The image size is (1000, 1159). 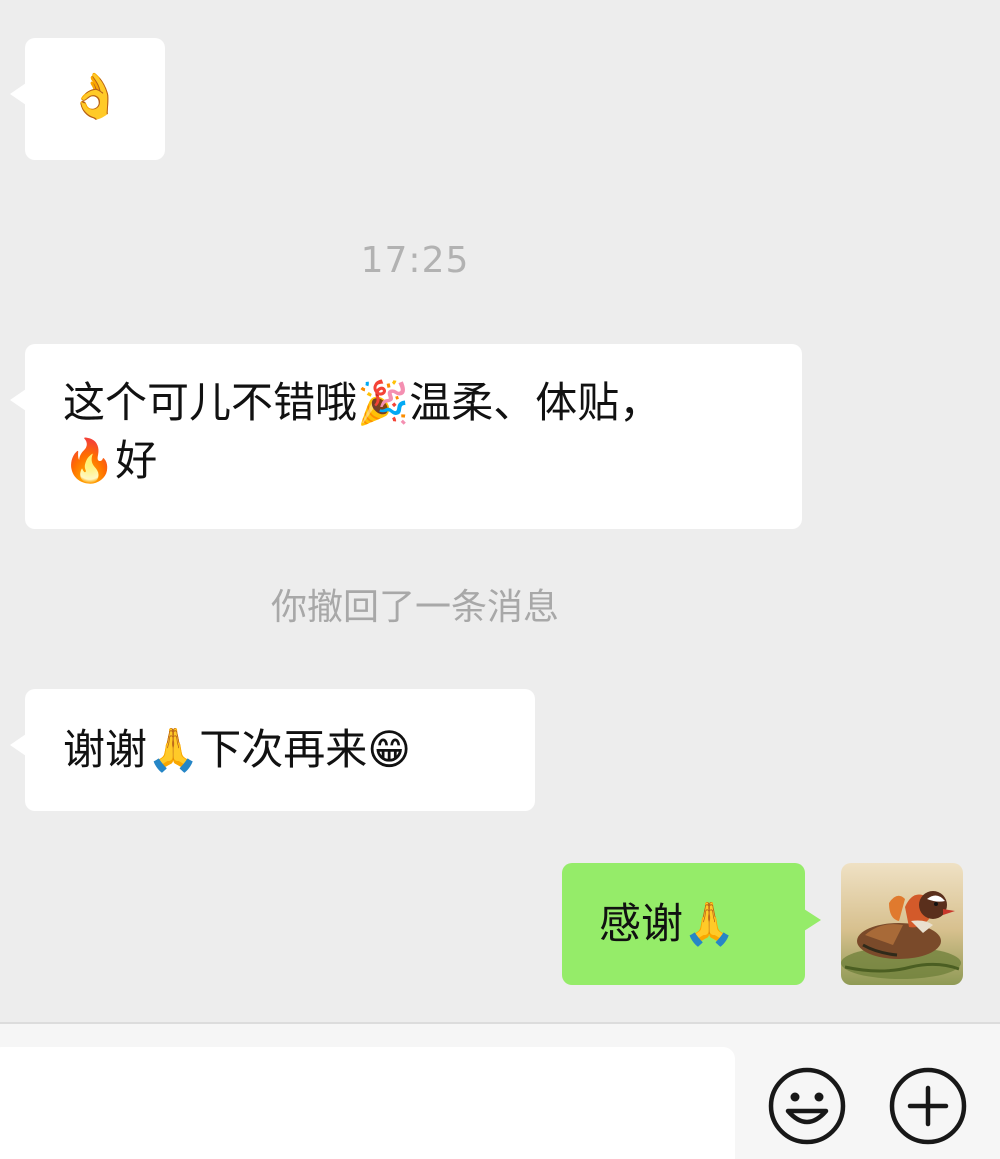 I want to click on message-text-line-1: 这个可儿不错哦🎉温柔、体贴，, so click(x=362, y=402).